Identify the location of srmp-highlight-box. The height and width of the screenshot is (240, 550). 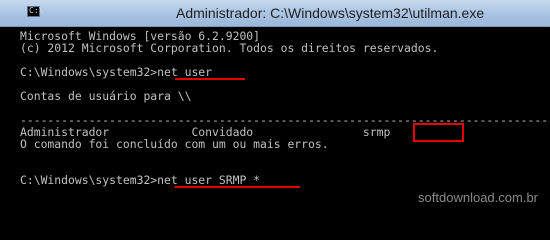
(438, 132).